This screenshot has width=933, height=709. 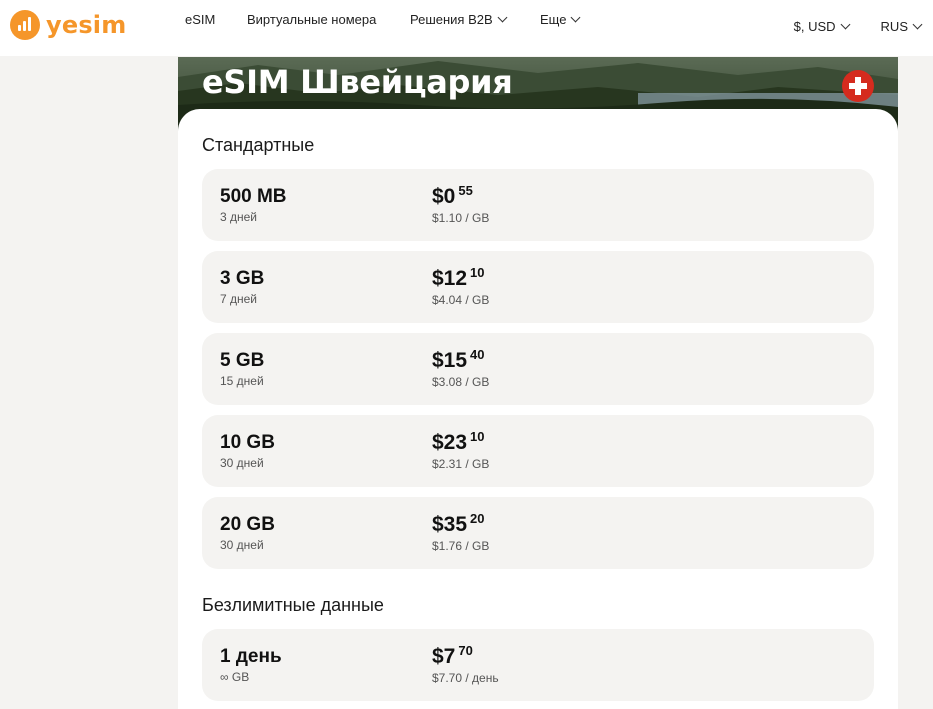 I want to click on nav-item-label: Виртуальные номера, so click(x=312, y=19).